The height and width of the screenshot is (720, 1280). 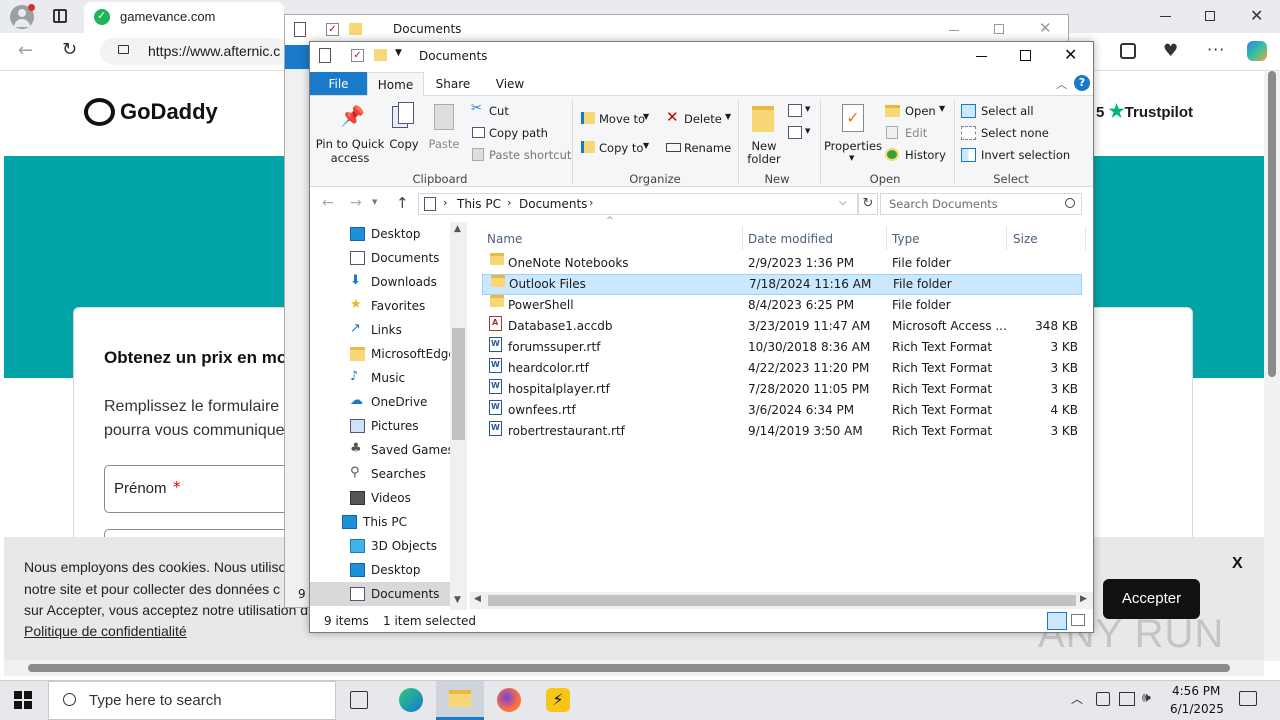 I want to click on back-icon: ←, so click(x=25, y=50).